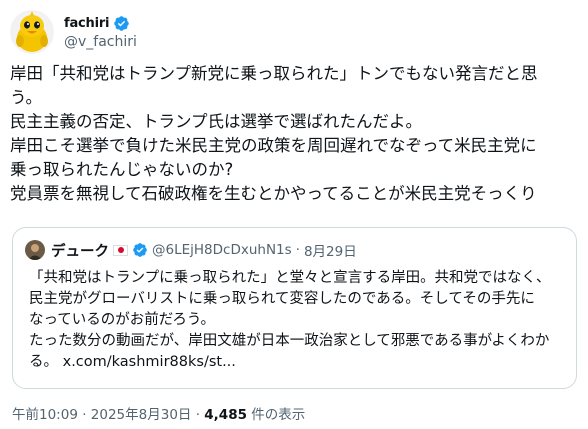 The image size is (588, 429). I want to click on tweet-text-line: 党員票を無視して石破政権を生むとかやってることが米民主党そっくり, so click(273, 193).